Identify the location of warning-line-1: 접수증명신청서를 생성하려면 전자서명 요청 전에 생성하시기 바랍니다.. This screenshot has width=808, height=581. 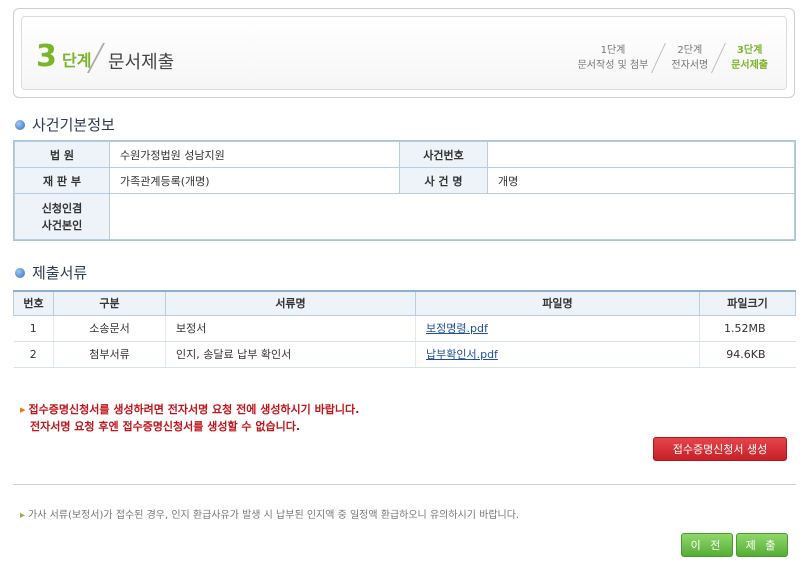
(194, 409).